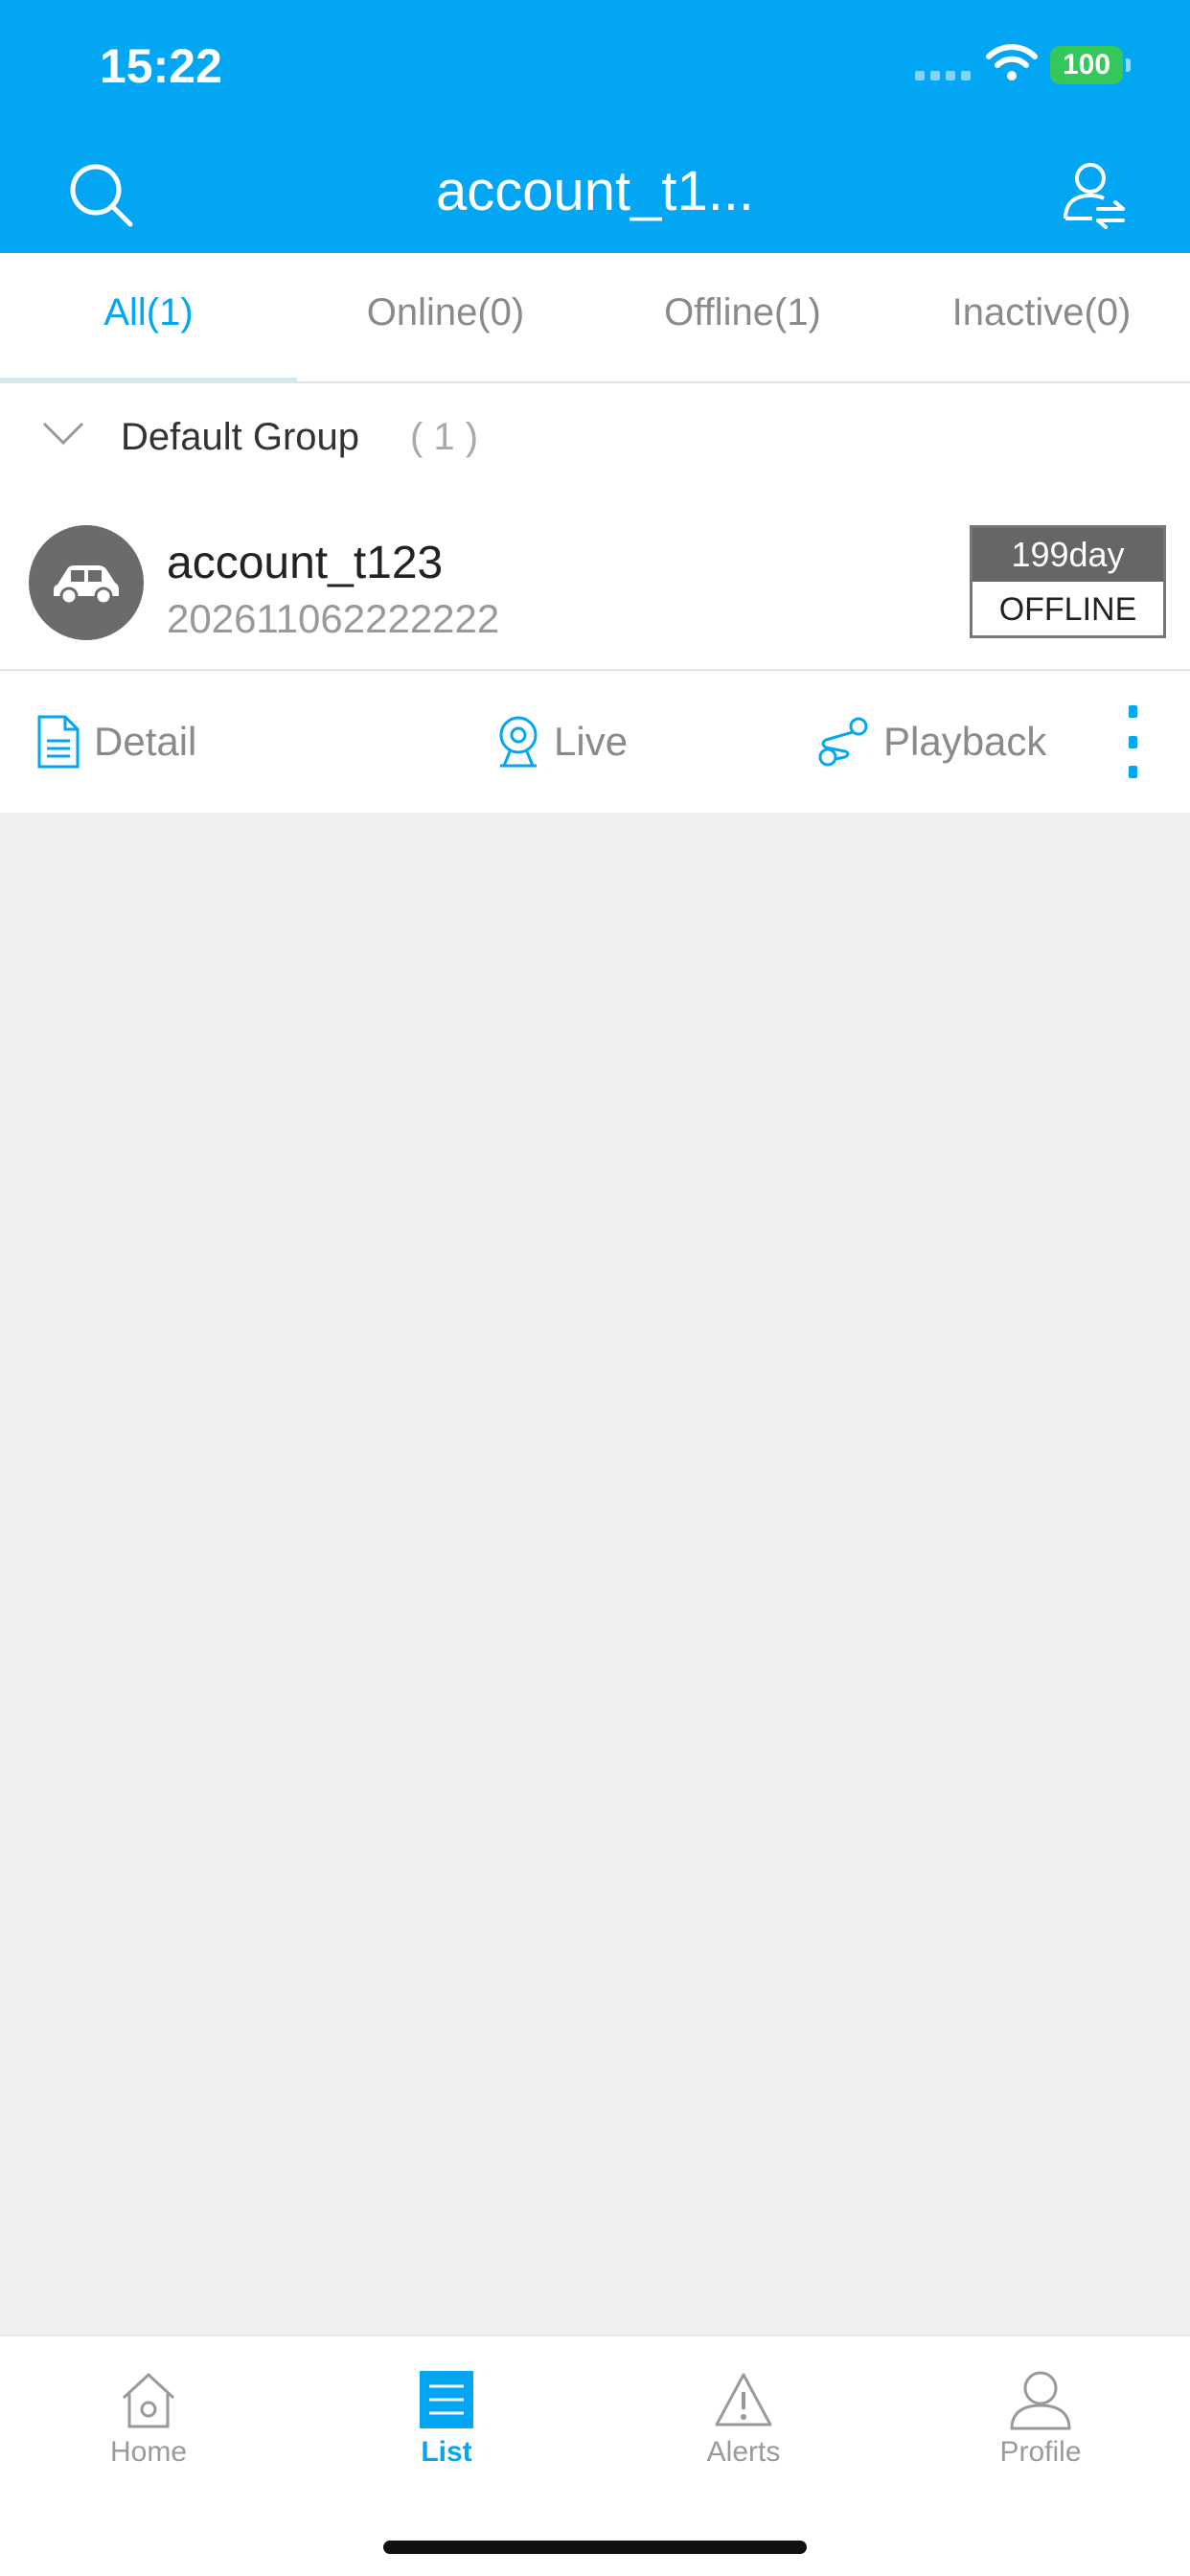  I want to click on offline-days: 199day, so click(1068, 555).